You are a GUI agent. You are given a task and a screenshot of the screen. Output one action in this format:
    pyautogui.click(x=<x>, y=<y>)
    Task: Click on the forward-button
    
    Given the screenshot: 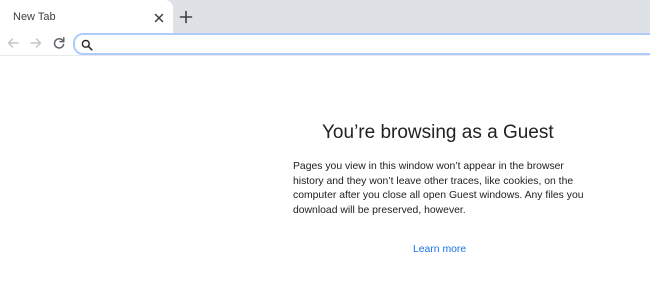 What is the action you would take?
    pyautogui.click(x=36, y=43)
    